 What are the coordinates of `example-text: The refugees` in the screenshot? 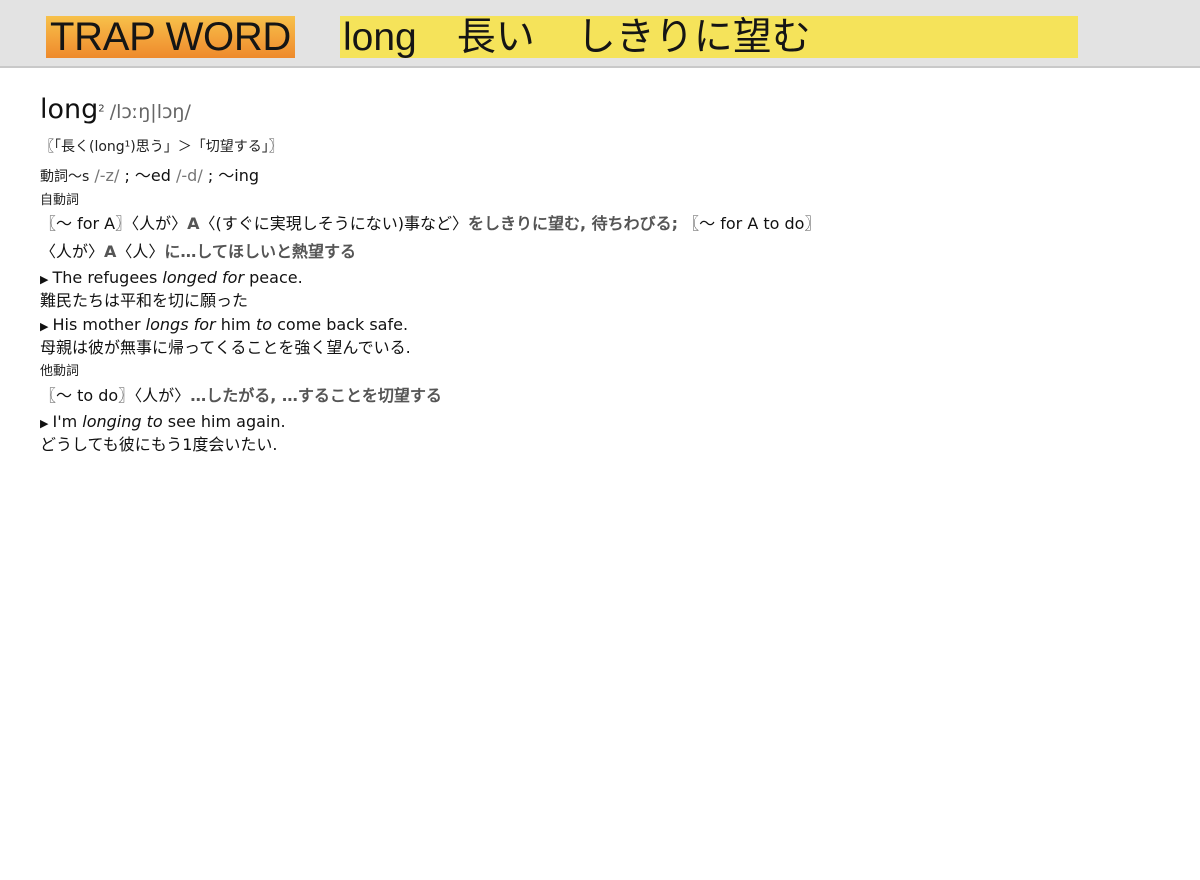 It's located at (107, 277).